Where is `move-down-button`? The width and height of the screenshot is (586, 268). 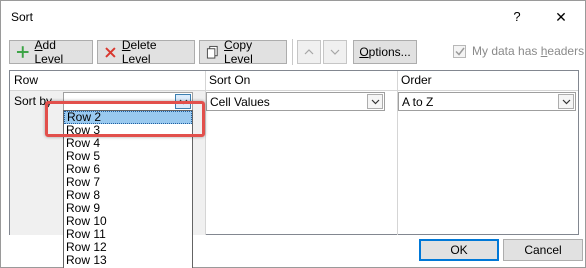 move-down-button is located at coordinates (335, 52).